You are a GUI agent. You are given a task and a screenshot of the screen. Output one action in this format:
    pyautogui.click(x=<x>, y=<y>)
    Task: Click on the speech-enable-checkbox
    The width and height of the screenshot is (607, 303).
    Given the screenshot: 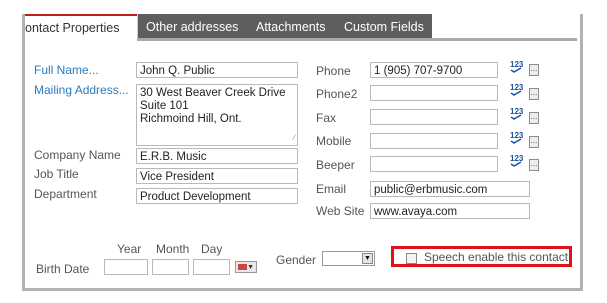 What is the action you would take?
    pyautogui.click(x=411, y=258)
    